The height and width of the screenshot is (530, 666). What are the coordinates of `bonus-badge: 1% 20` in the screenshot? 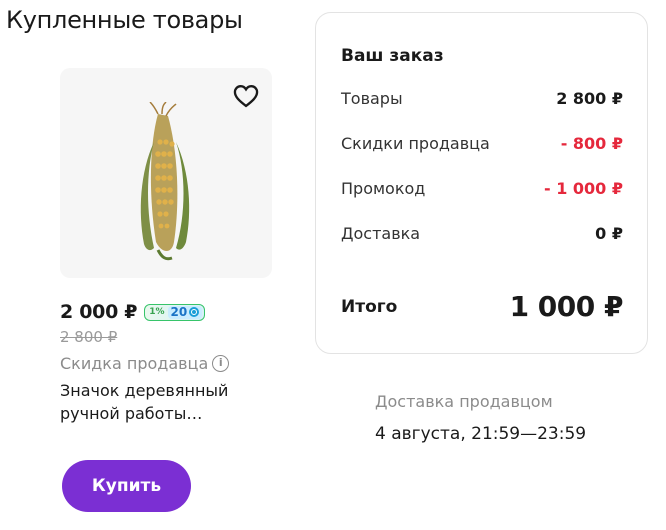 It's located at (175, 312).